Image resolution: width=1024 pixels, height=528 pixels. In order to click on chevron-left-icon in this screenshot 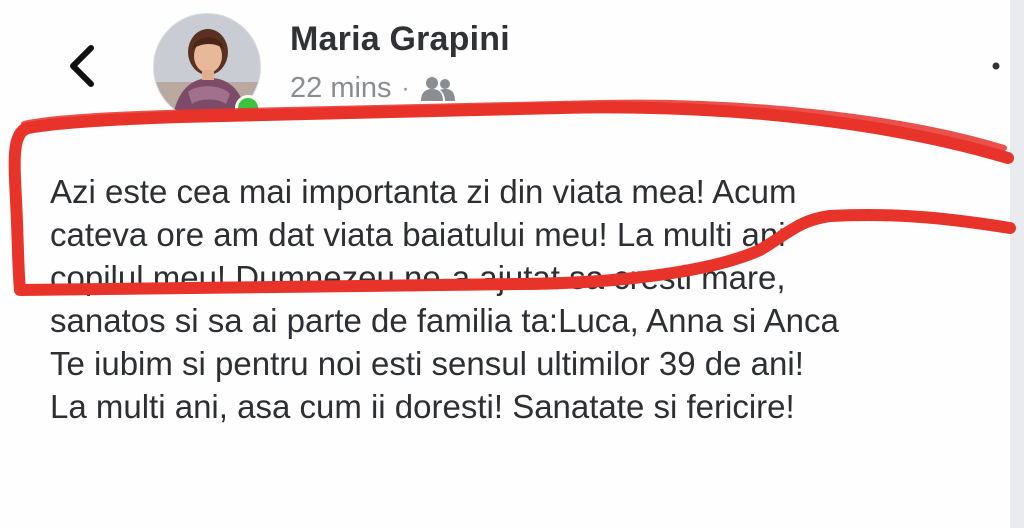, I will do `click(82, 66)`.